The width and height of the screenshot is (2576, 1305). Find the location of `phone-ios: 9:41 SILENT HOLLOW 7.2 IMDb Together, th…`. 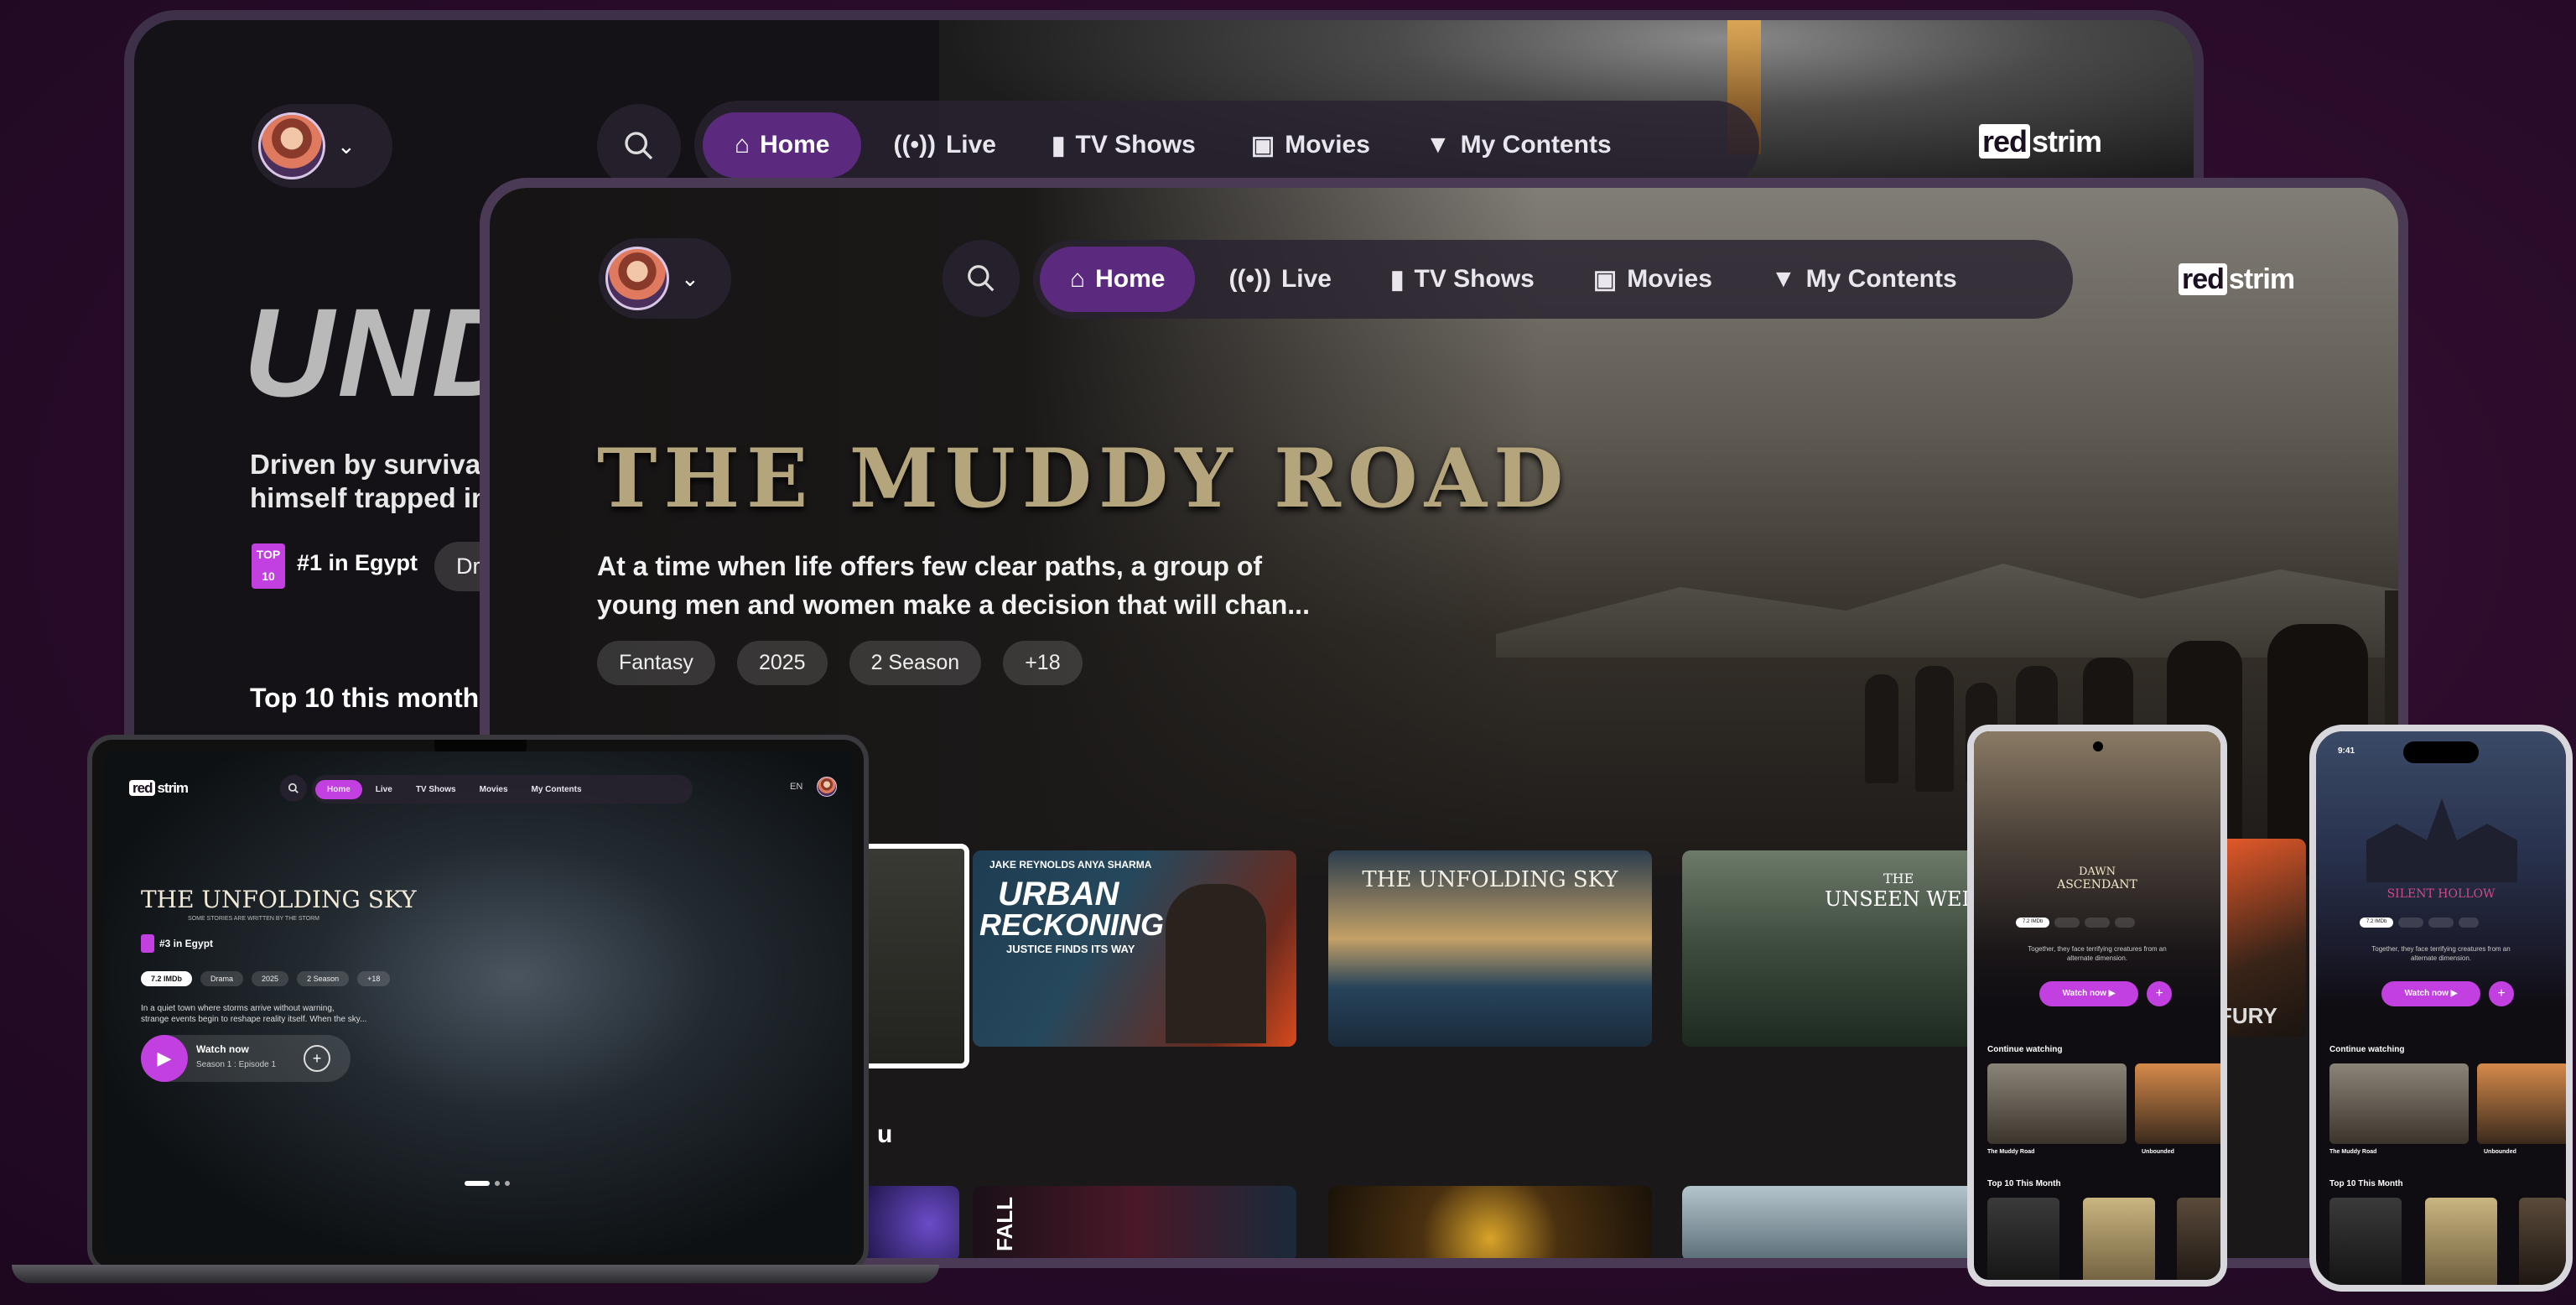

phone-ios: 9:41 SILENT HOLLOW 7.2 IMDb Together, th… is located at coordinates (2441, 1008).